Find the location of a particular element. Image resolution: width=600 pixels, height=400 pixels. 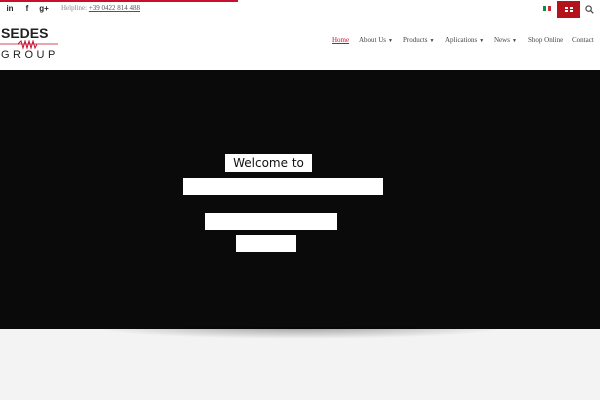

logo-word-top: SEDES is located at coordinates (25, 33).